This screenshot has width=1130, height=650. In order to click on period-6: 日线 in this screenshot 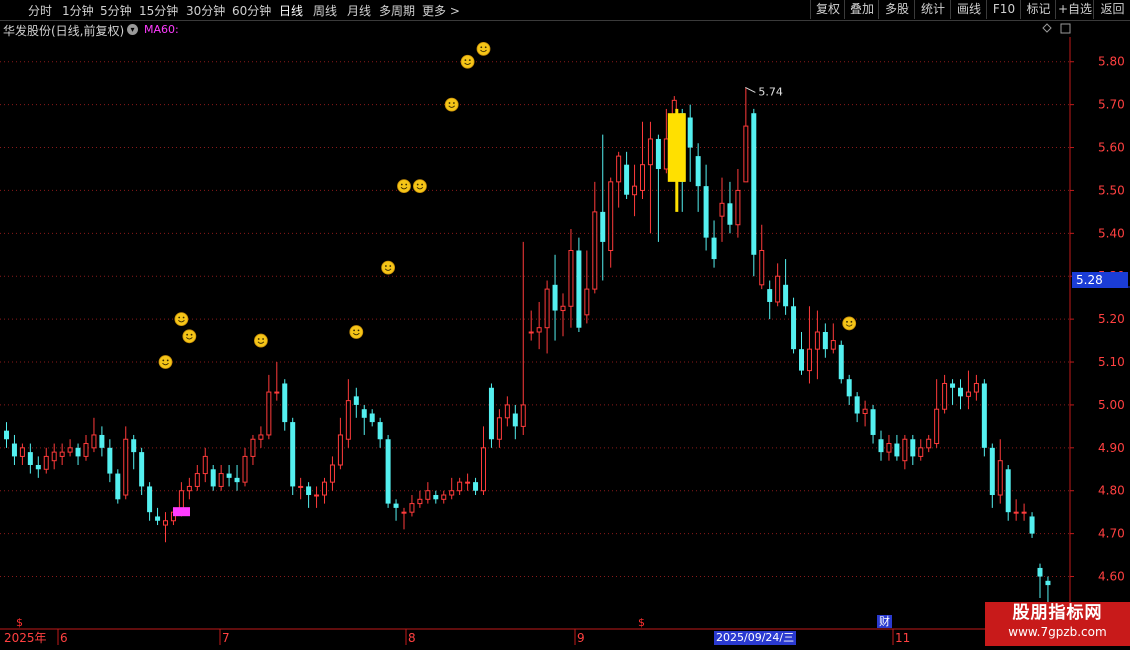, I will do `click(291, 10)`.